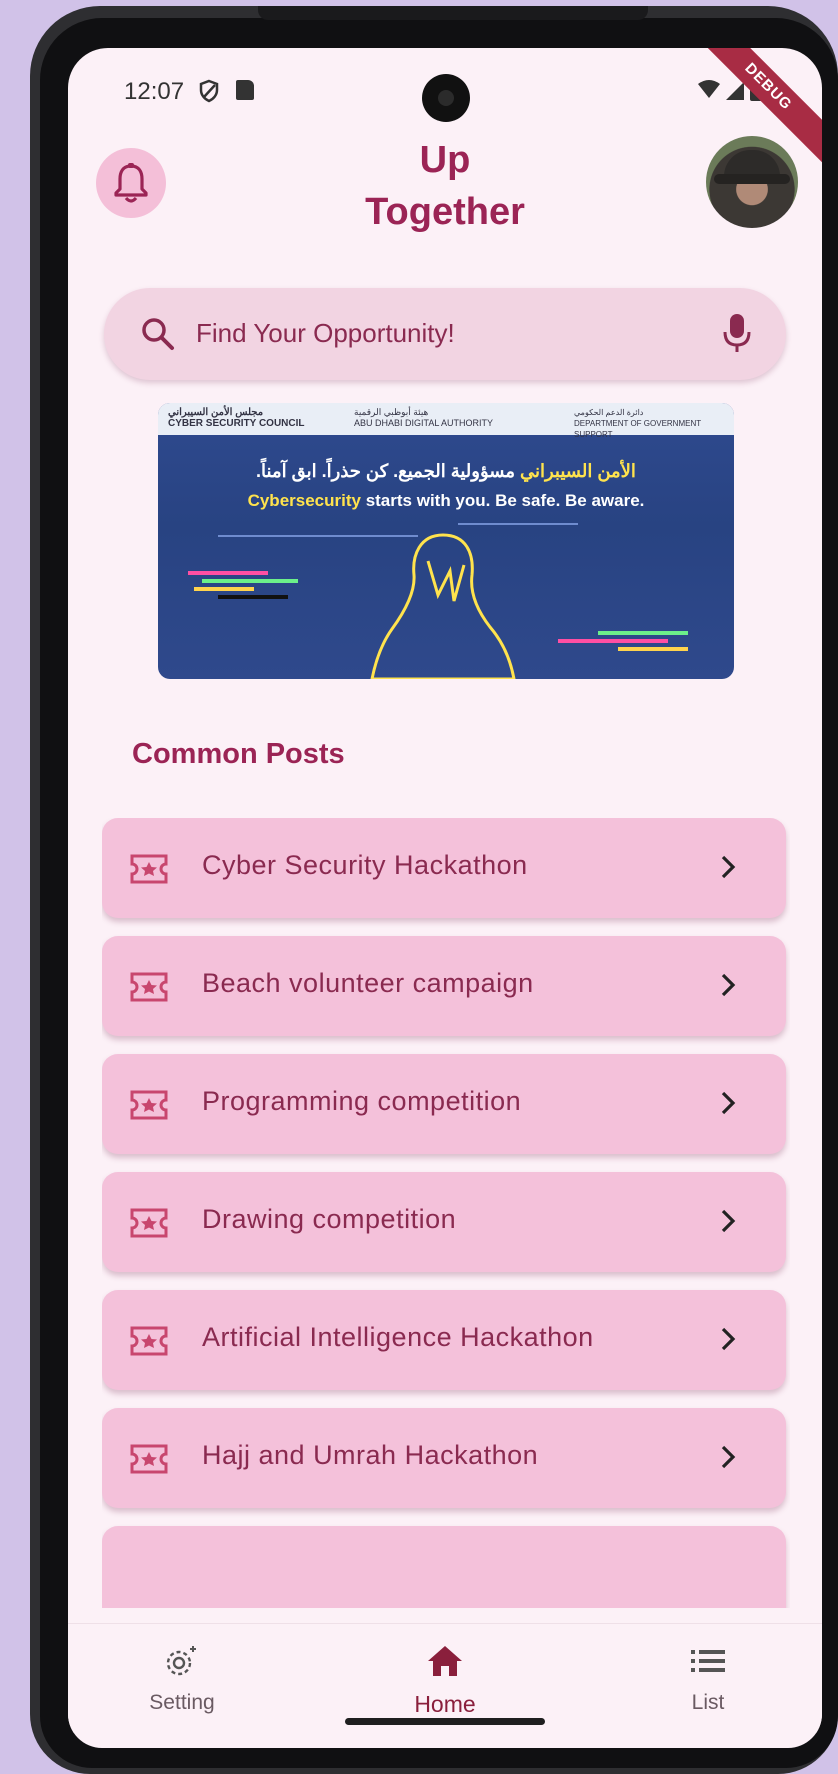 The image size is (838, 1774). Describe the element at coordinates (325, 333) in the screenshot. I see `search-placeholder: Find Your Opportunity!` at that location.